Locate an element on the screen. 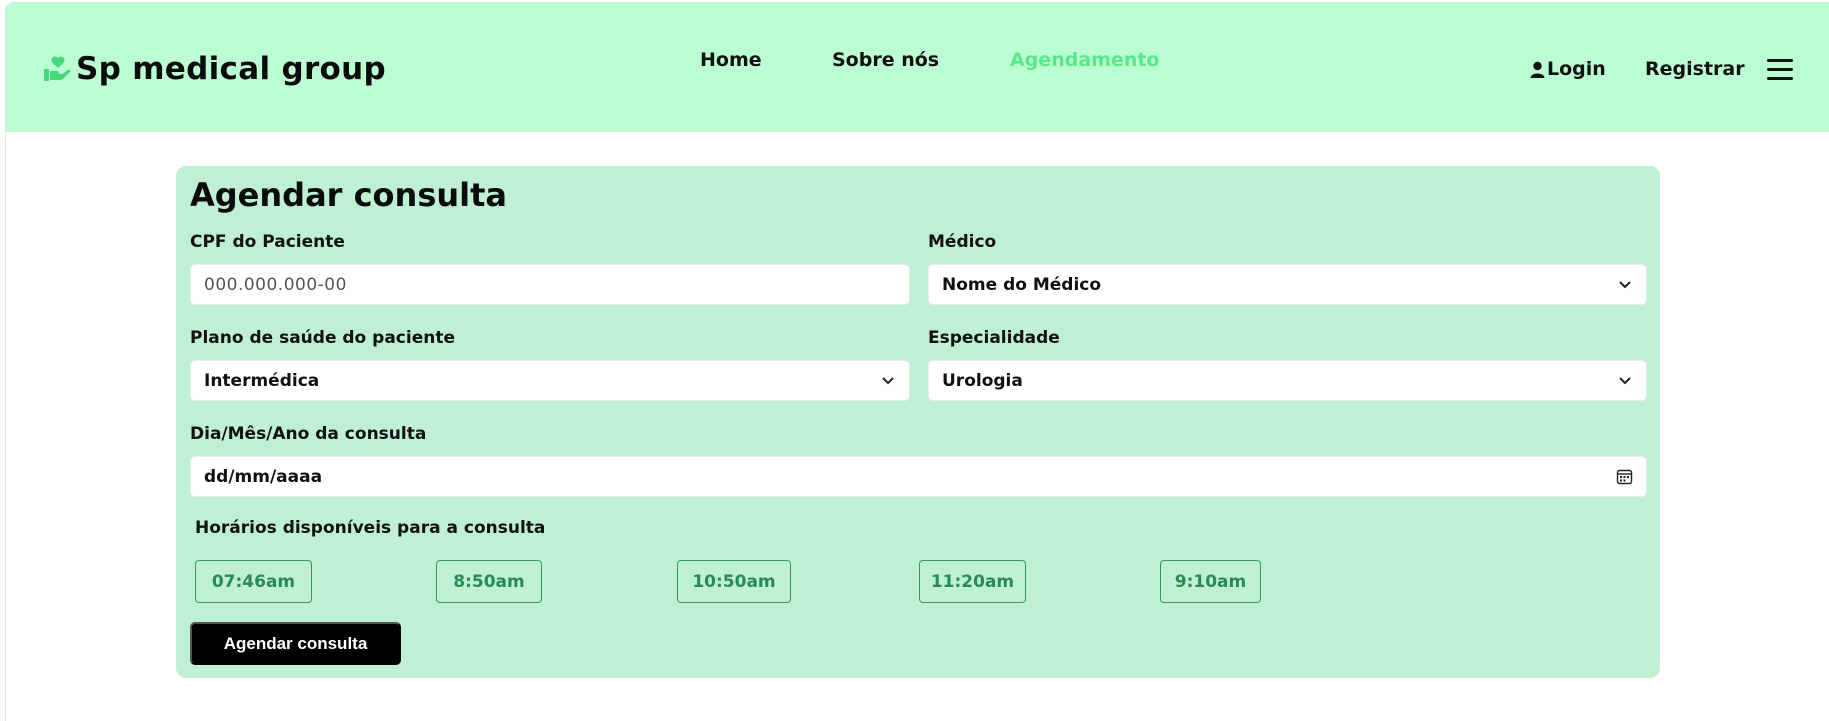 The height and width of the screenshot is (721, 1829). time-slot-button: 07:46am is located at coordinates (253, 581).